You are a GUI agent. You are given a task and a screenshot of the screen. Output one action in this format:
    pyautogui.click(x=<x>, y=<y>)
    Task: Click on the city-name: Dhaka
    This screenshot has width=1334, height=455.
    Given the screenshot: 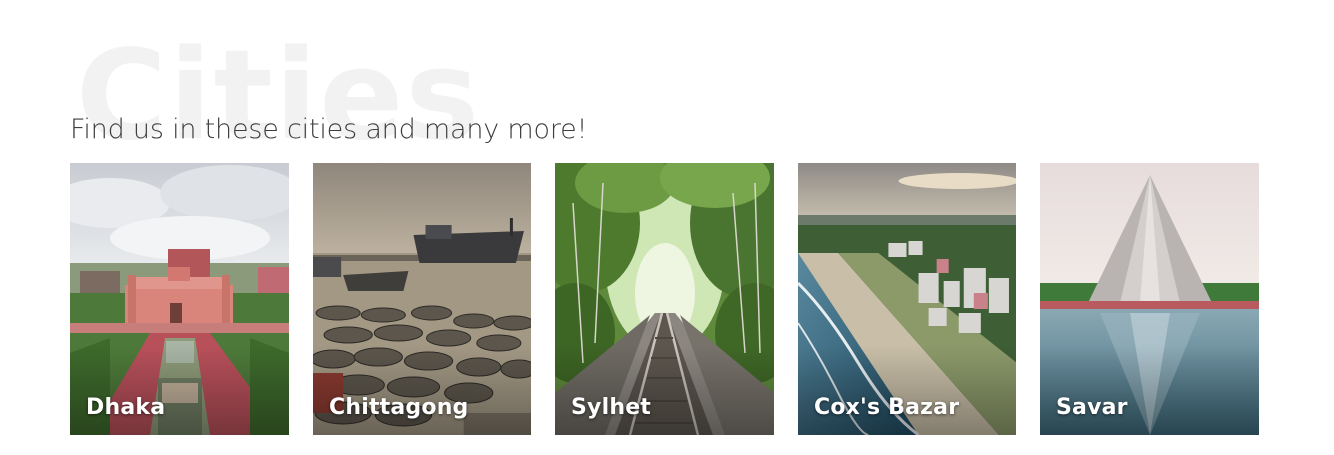 What is the action you would take?
    pyautogui.click(x=126, y=407)
    